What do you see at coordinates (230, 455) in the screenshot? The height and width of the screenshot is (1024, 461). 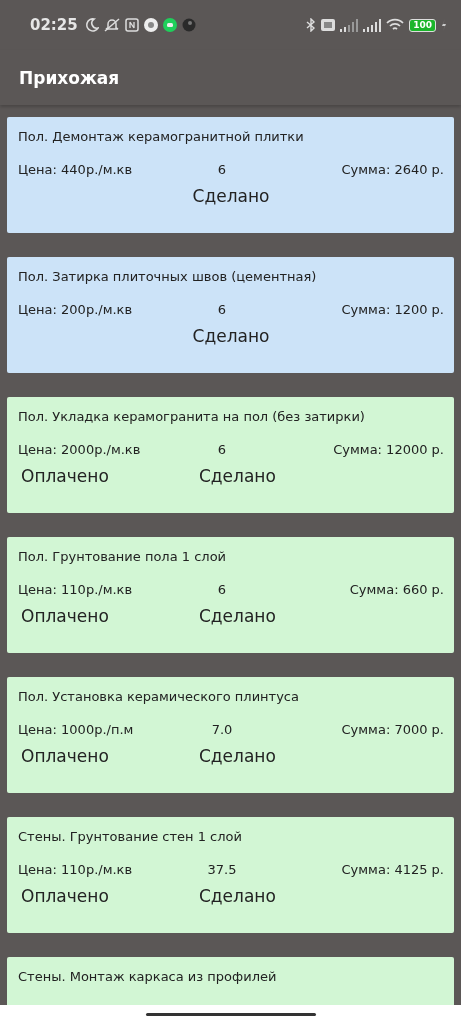 I see `work-item-card: Пол. Укладка керамогранита на пол (без затирки) Цена: 2000р./м.кв 6 Сумма: 12000 р. Оплачено Сделано` at bounding box center [230, 455].